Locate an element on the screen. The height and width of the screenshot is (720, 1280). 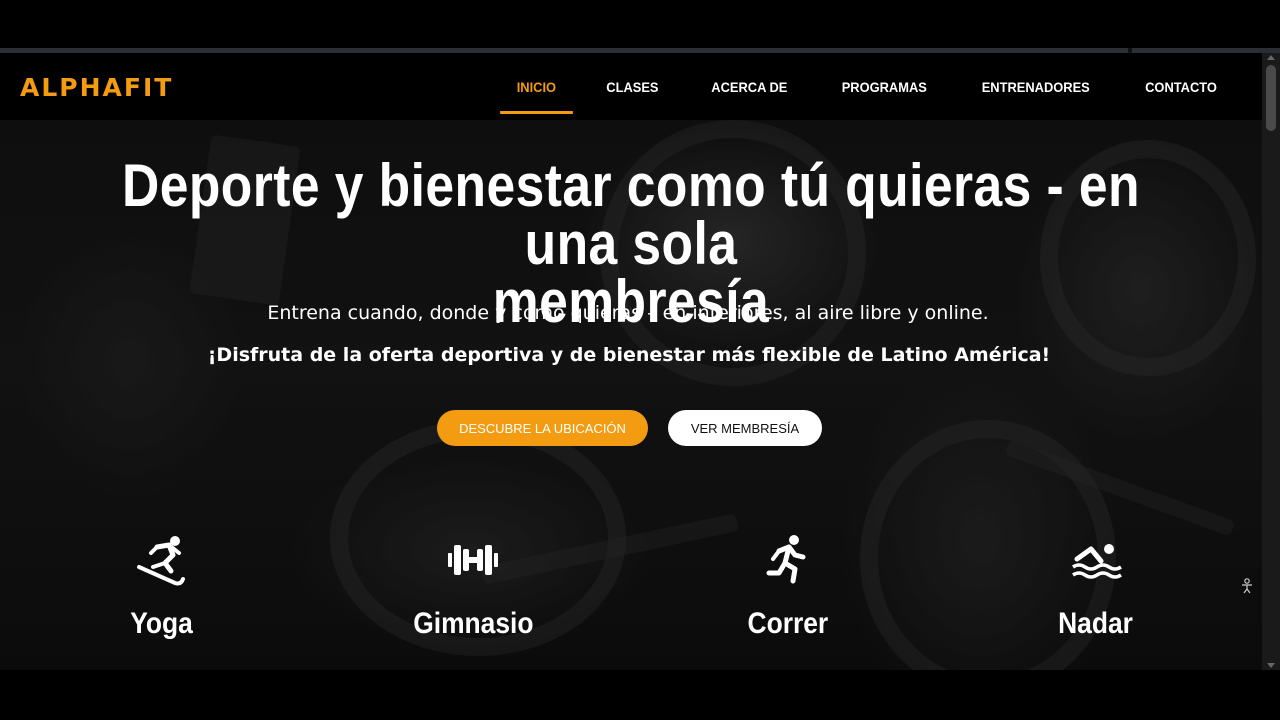
swimming-icon is located at coordinates (1097, 561).